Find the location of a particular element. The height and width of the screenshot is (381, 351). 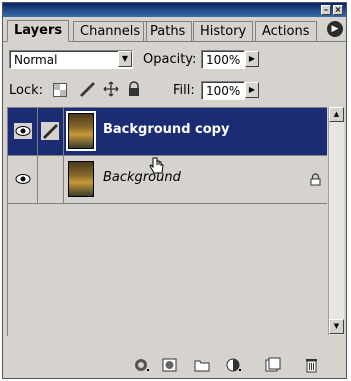

fill-value: 100% is located at coordinates (223, 91).